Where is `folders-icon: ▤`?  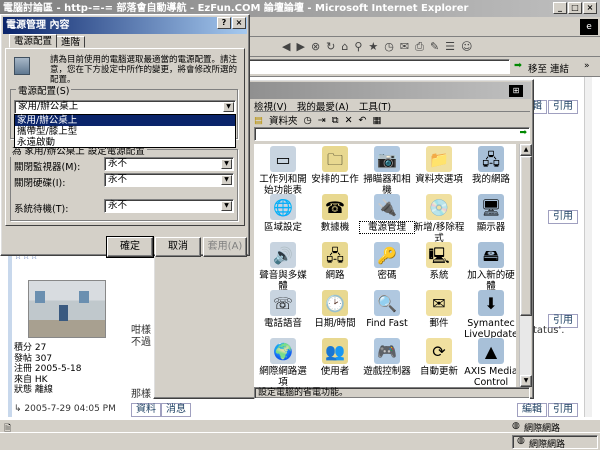 folders-icon: ▤ is located at coordinates (258, 120).